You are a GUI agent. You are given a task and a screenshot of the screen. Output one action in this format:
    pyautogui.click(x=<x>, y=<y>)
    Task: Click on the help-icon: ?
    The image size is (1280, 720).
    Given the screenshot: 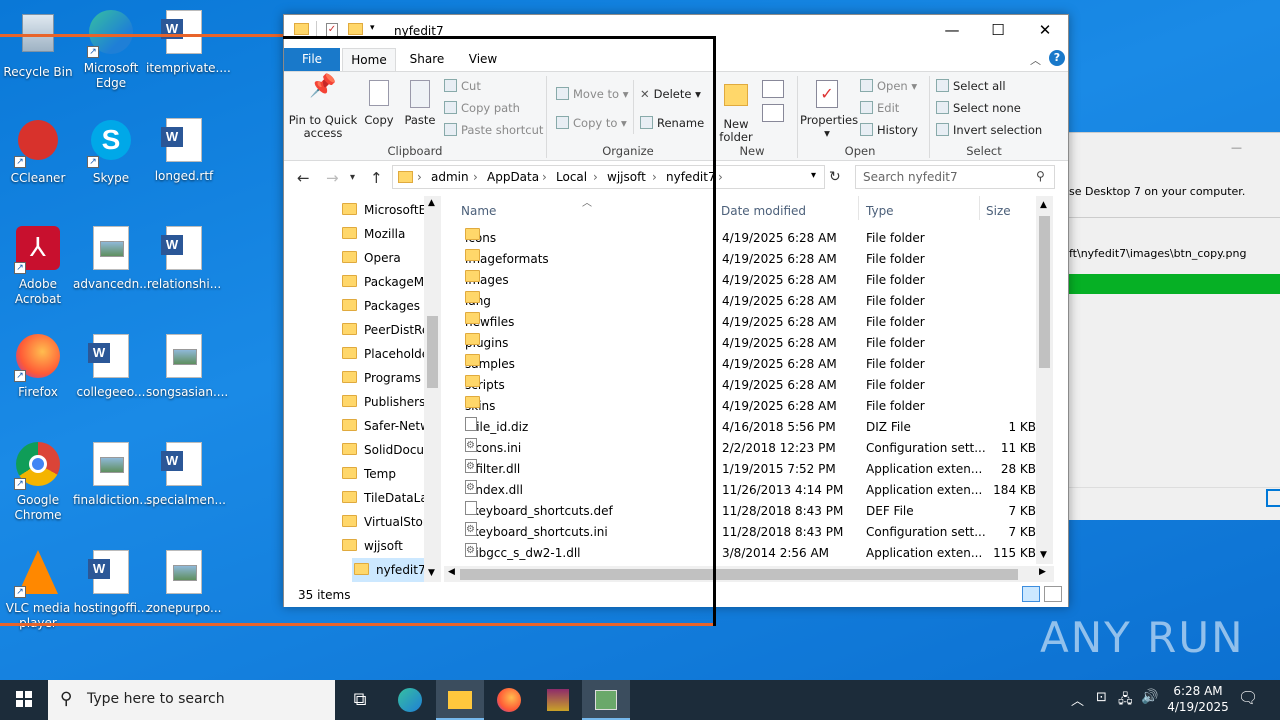 What is the action you would take?
    pyautogui.click(x=1057, y=58)
    